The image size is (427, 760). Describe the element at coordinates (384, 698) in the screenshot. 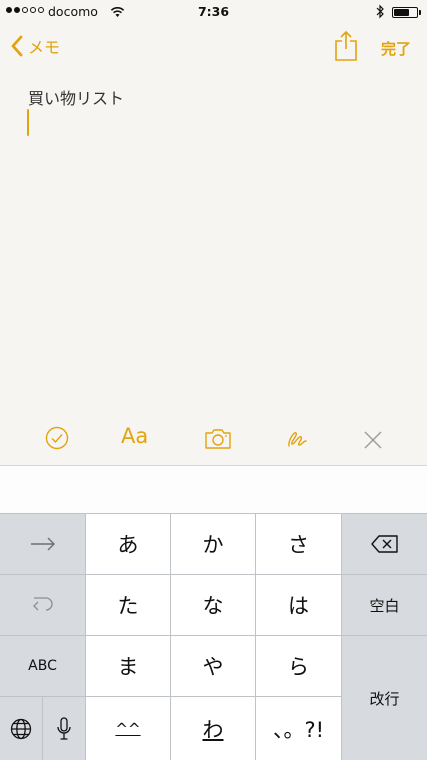

I see `return-key: 改行` at that location.